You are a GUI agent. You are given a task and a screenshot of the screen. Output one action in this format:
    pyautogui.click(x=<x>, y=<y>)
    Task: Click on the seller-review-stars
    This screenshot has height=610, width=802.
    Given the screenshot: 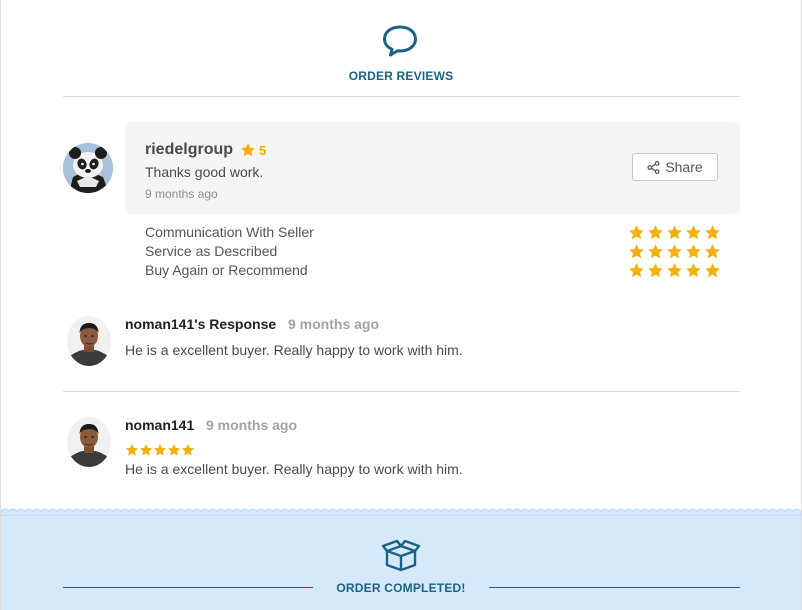 What is the action you would take?
    pyautogui.click(x=160, y=450)
    